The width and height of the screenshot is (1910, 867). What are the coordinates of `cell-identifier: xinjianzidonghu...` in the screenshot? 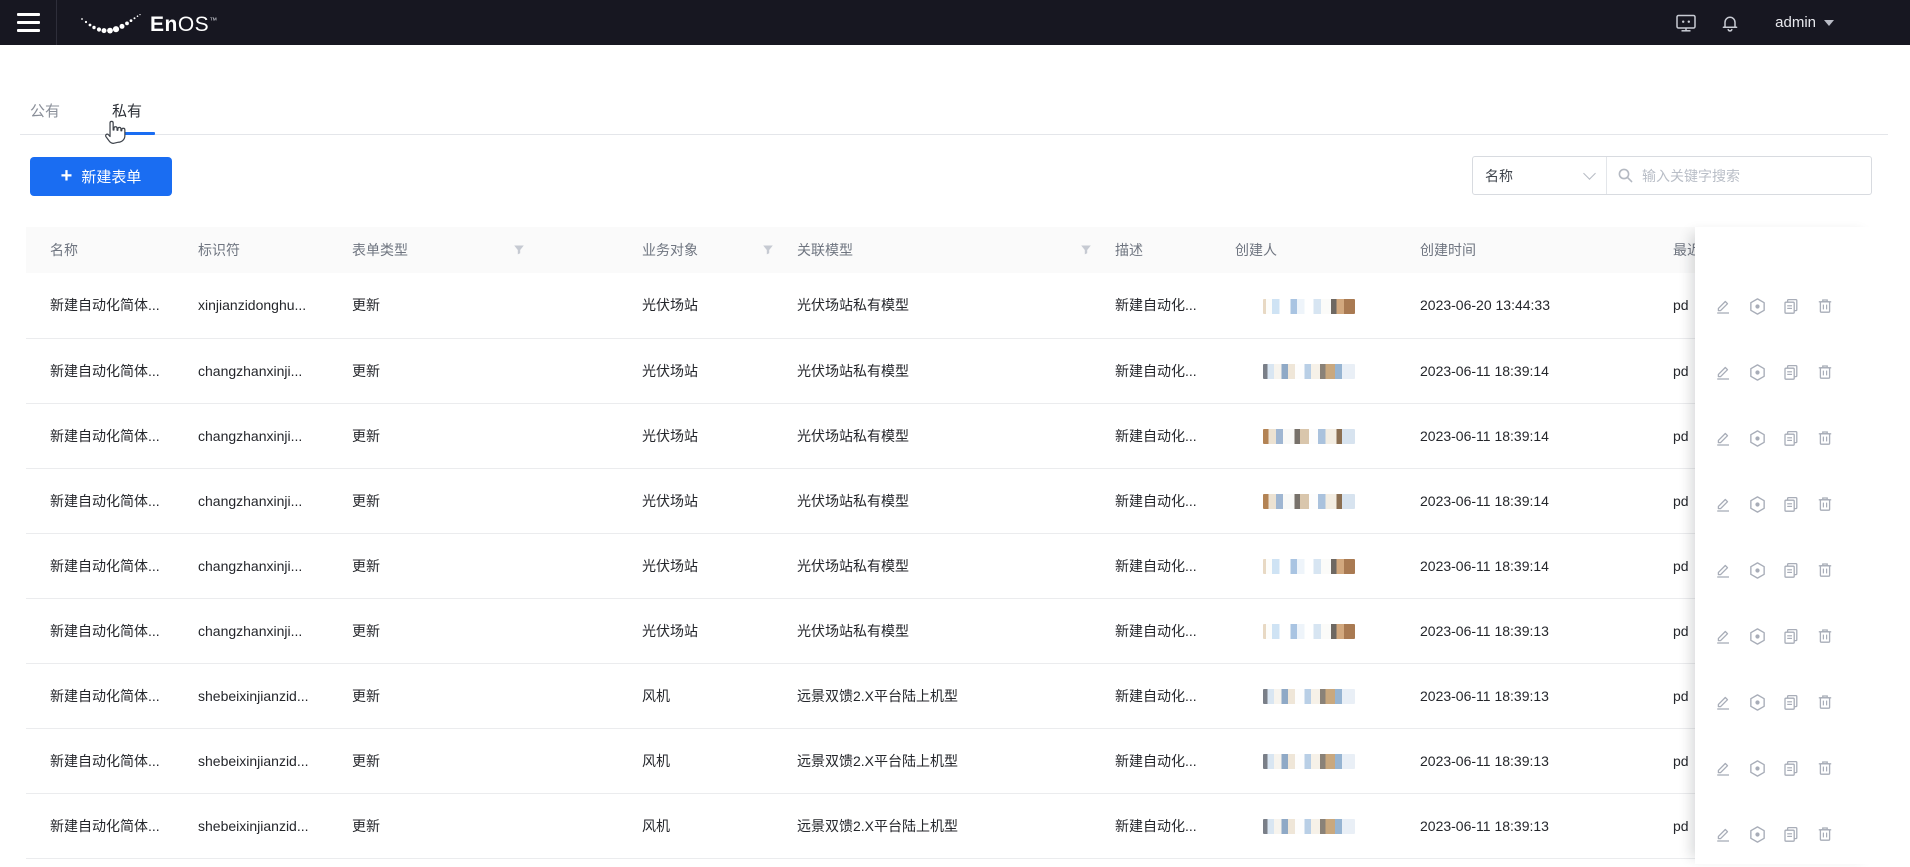 It's located at (251, 306).